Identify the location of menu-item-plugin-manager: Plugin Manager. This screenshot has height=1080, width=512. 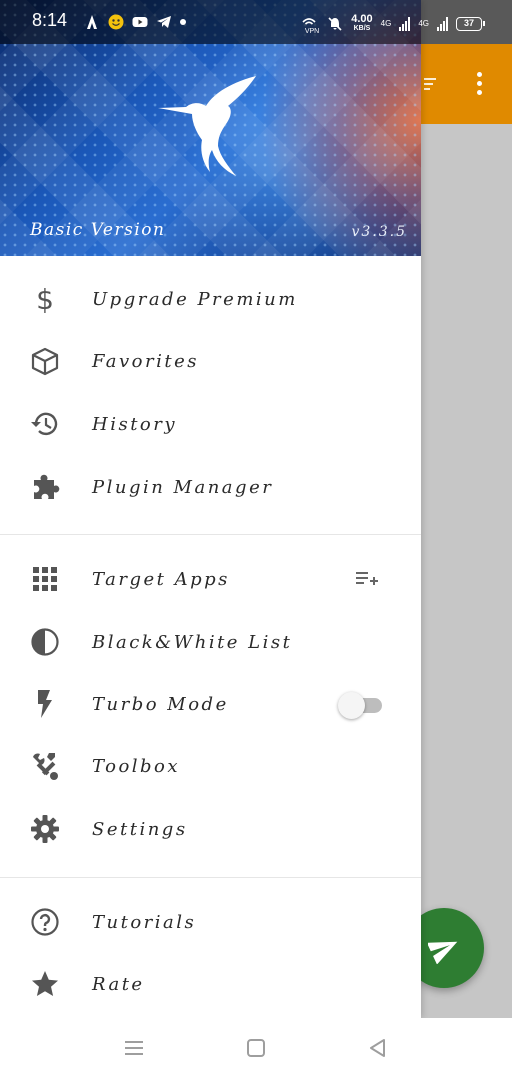
(210, 487).